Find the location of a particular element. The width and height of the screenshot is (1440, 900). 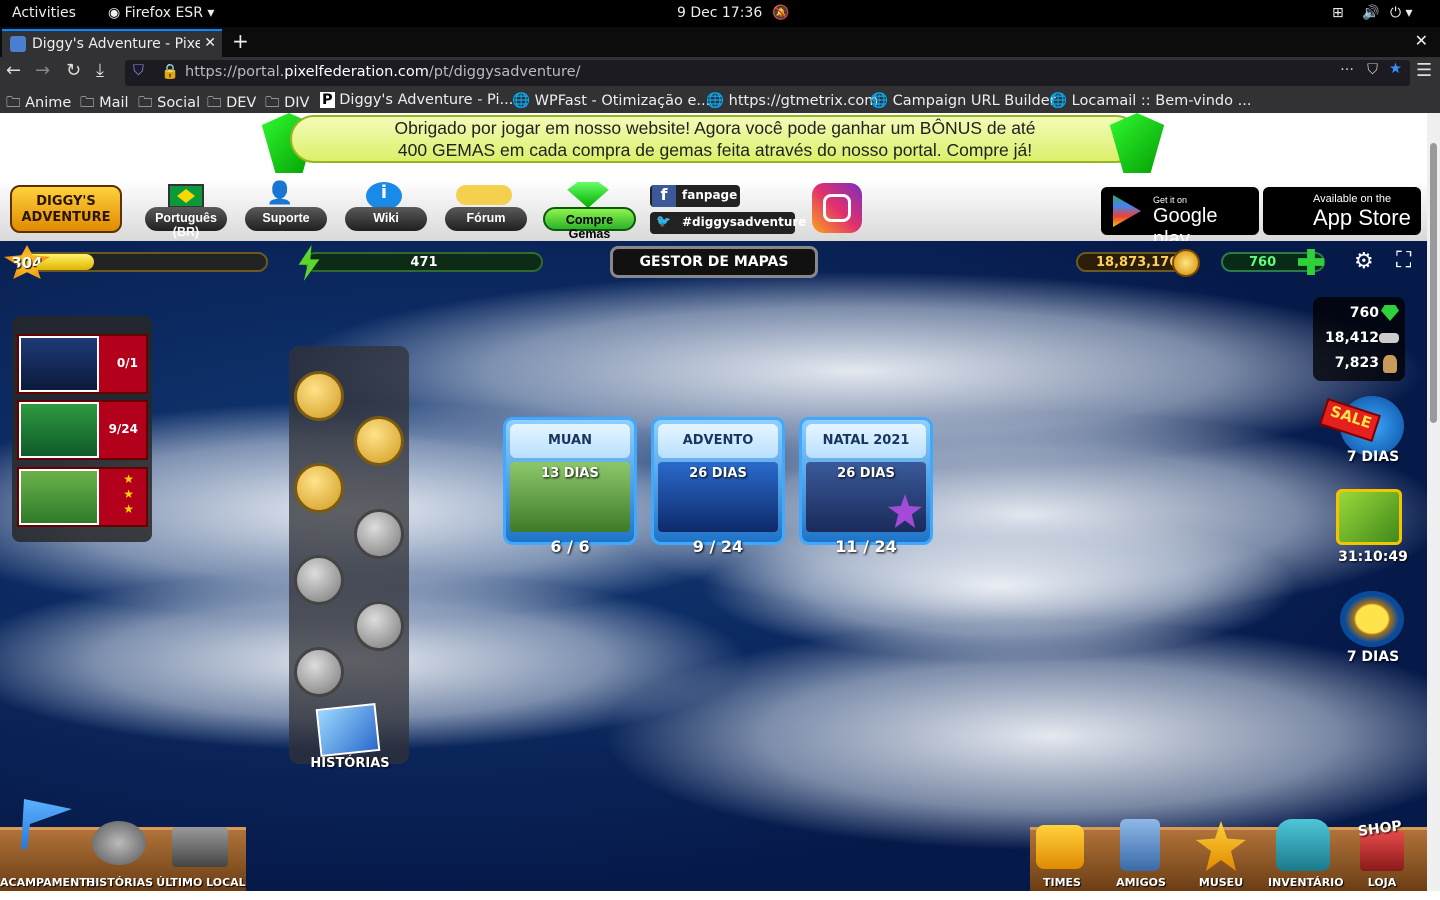

event-card-natal-2021: NATAL 2021 26 DIAS 11 / 24 is located at coordinates (866, 486).